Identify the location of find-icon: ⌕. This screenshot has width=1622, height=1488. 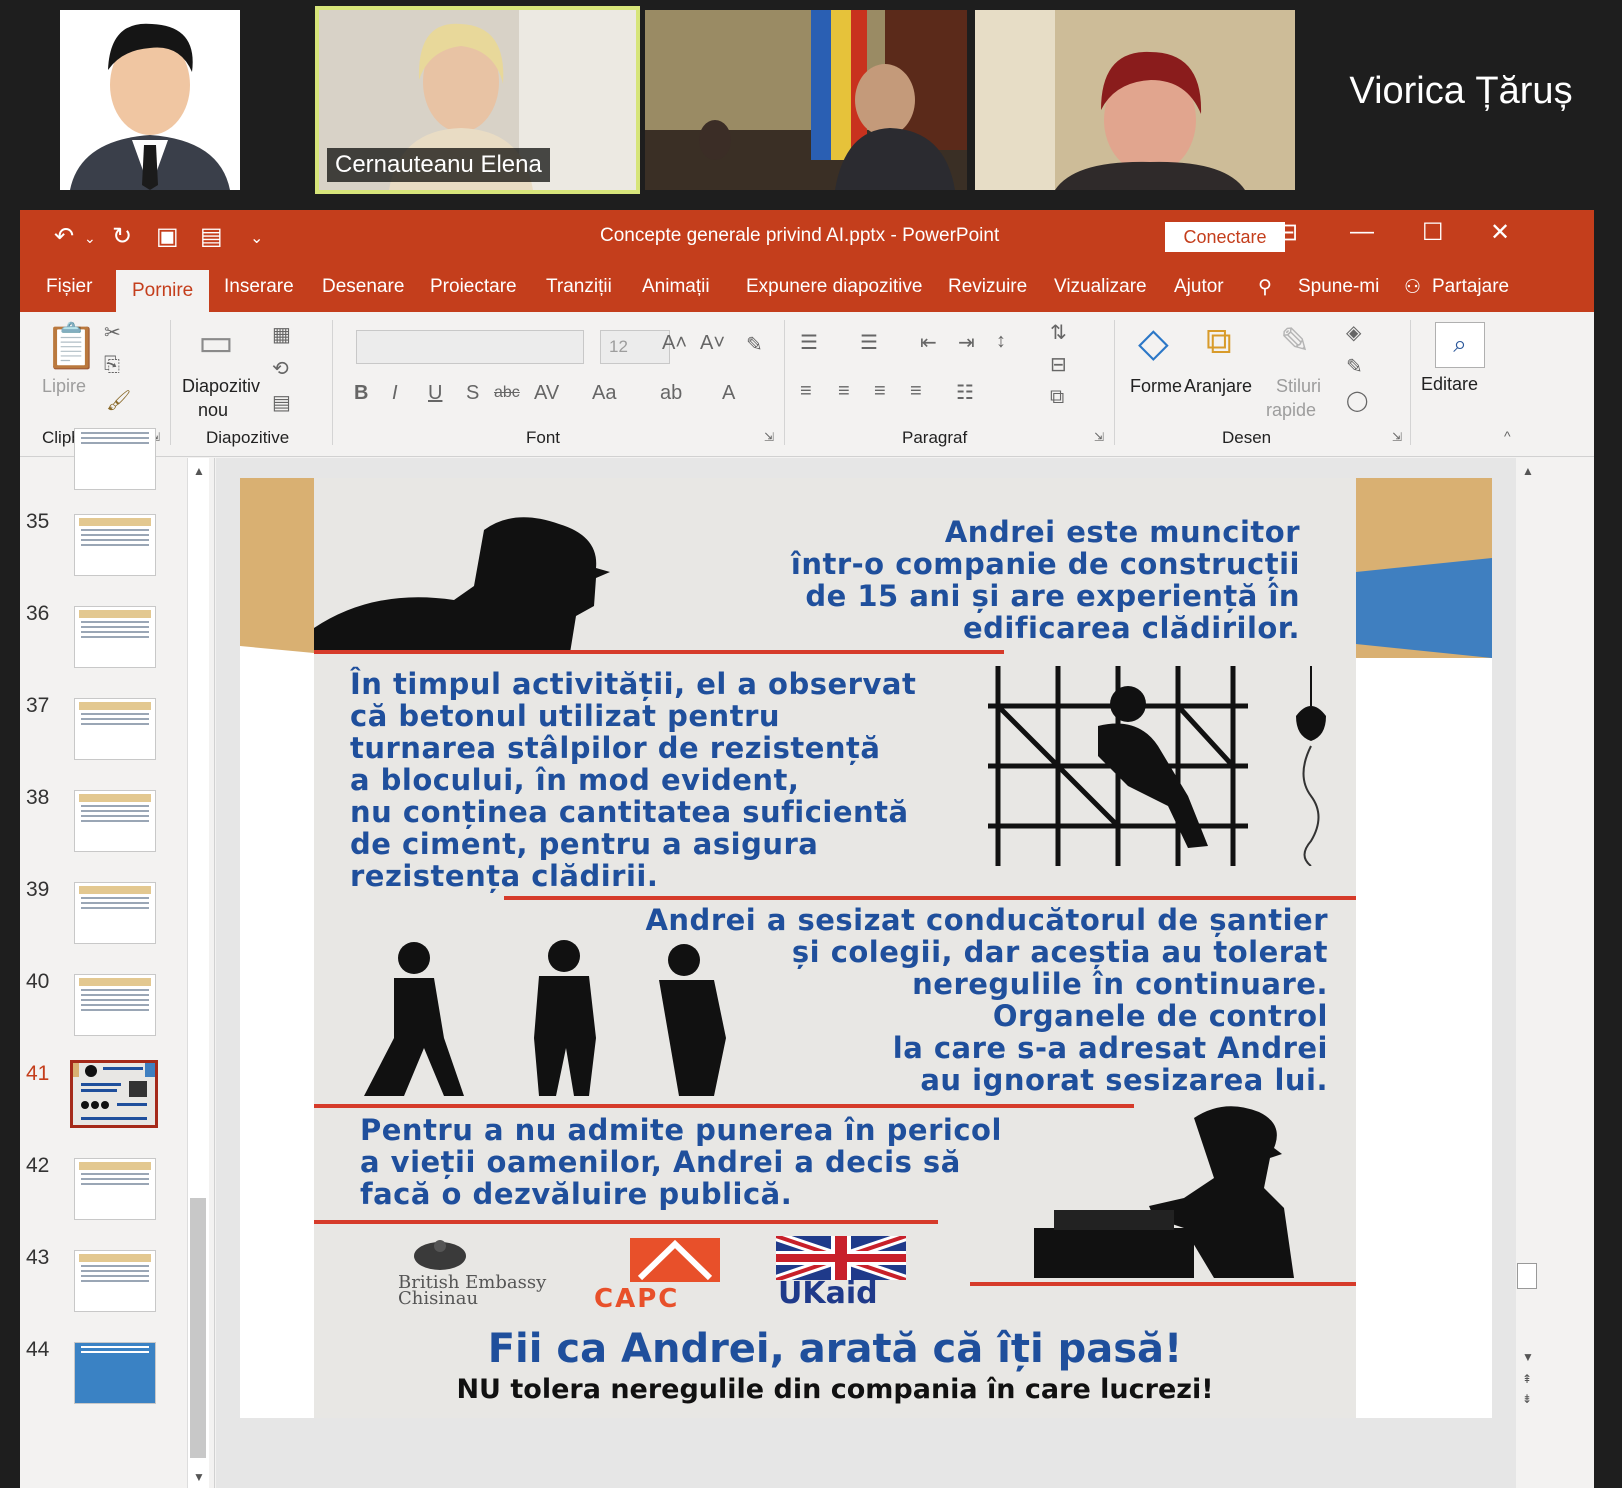
(1460, 345).